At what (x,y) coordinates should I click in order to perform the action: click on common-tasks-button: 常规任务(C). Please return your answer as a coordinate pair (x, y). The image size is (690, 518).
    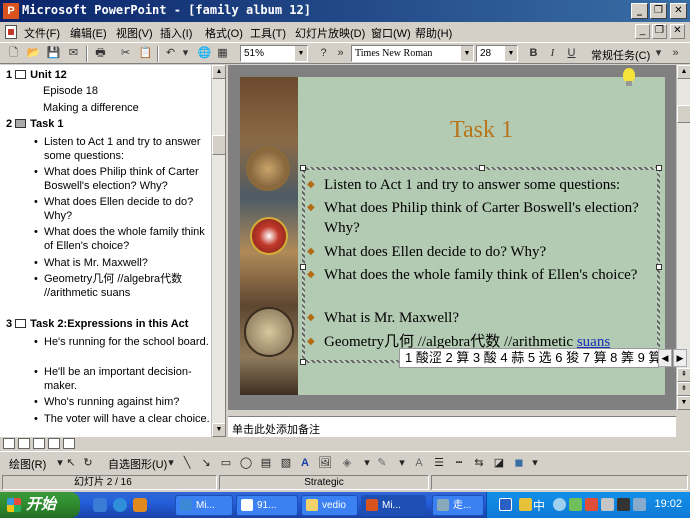
    Looking at the image, I should click on (620, 55).